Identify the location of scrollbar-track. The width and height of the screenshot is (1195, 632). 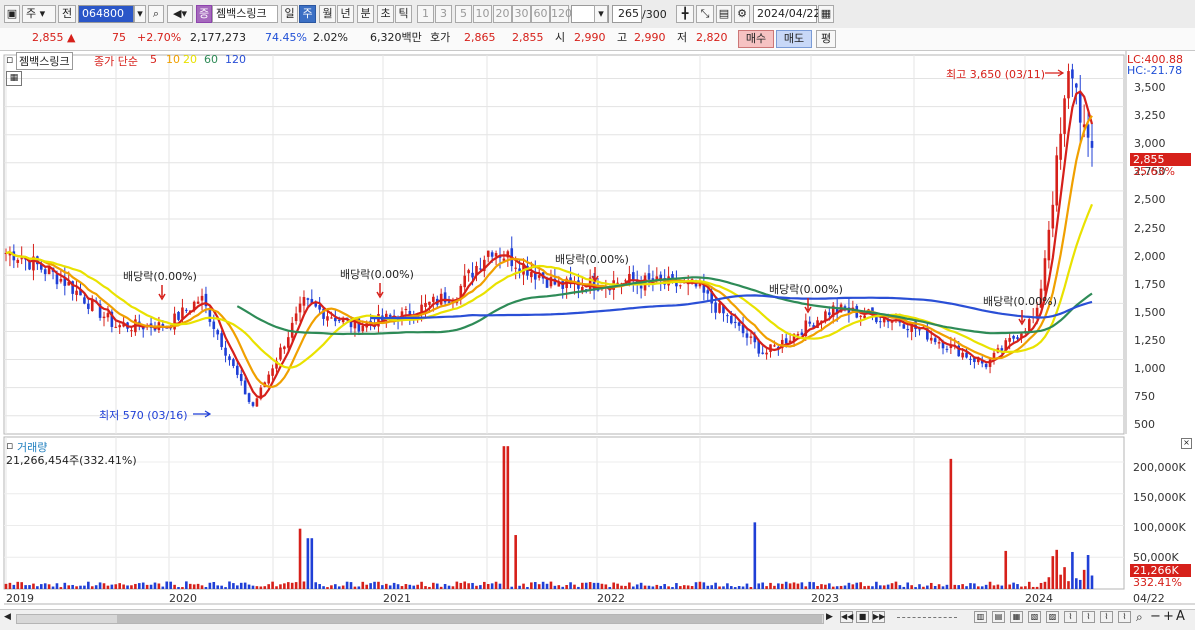
(420, 619).